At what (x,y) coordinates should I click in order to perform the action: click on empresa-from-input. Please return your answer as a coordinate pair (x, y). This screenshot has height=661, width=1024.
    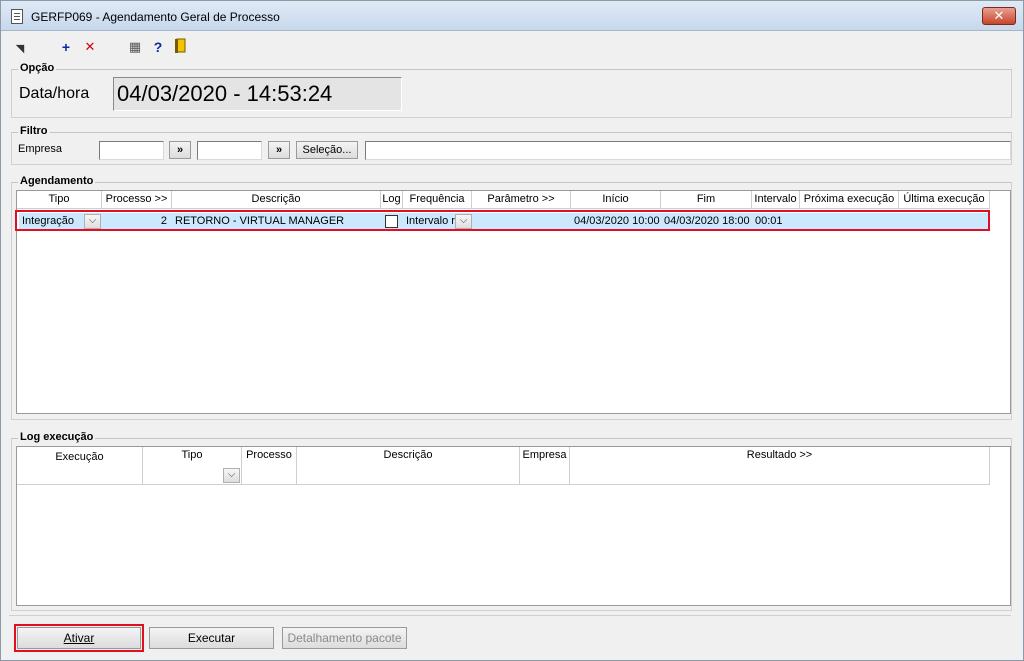
    Looking at the image, I should click on (131, 150).